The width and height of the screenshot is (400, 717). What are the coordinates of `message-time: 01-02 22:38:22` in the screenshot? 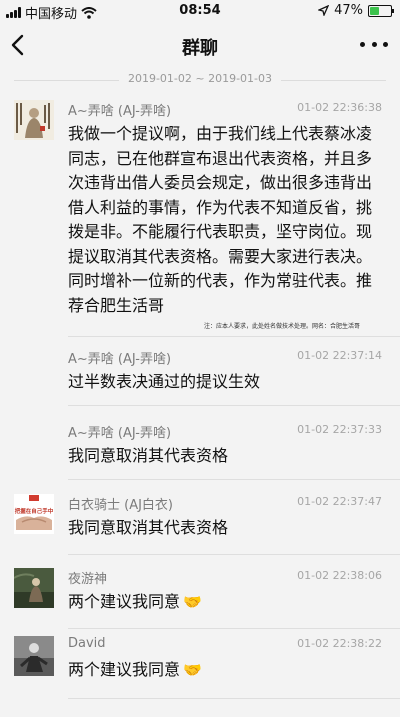 It's located at (339, 643).